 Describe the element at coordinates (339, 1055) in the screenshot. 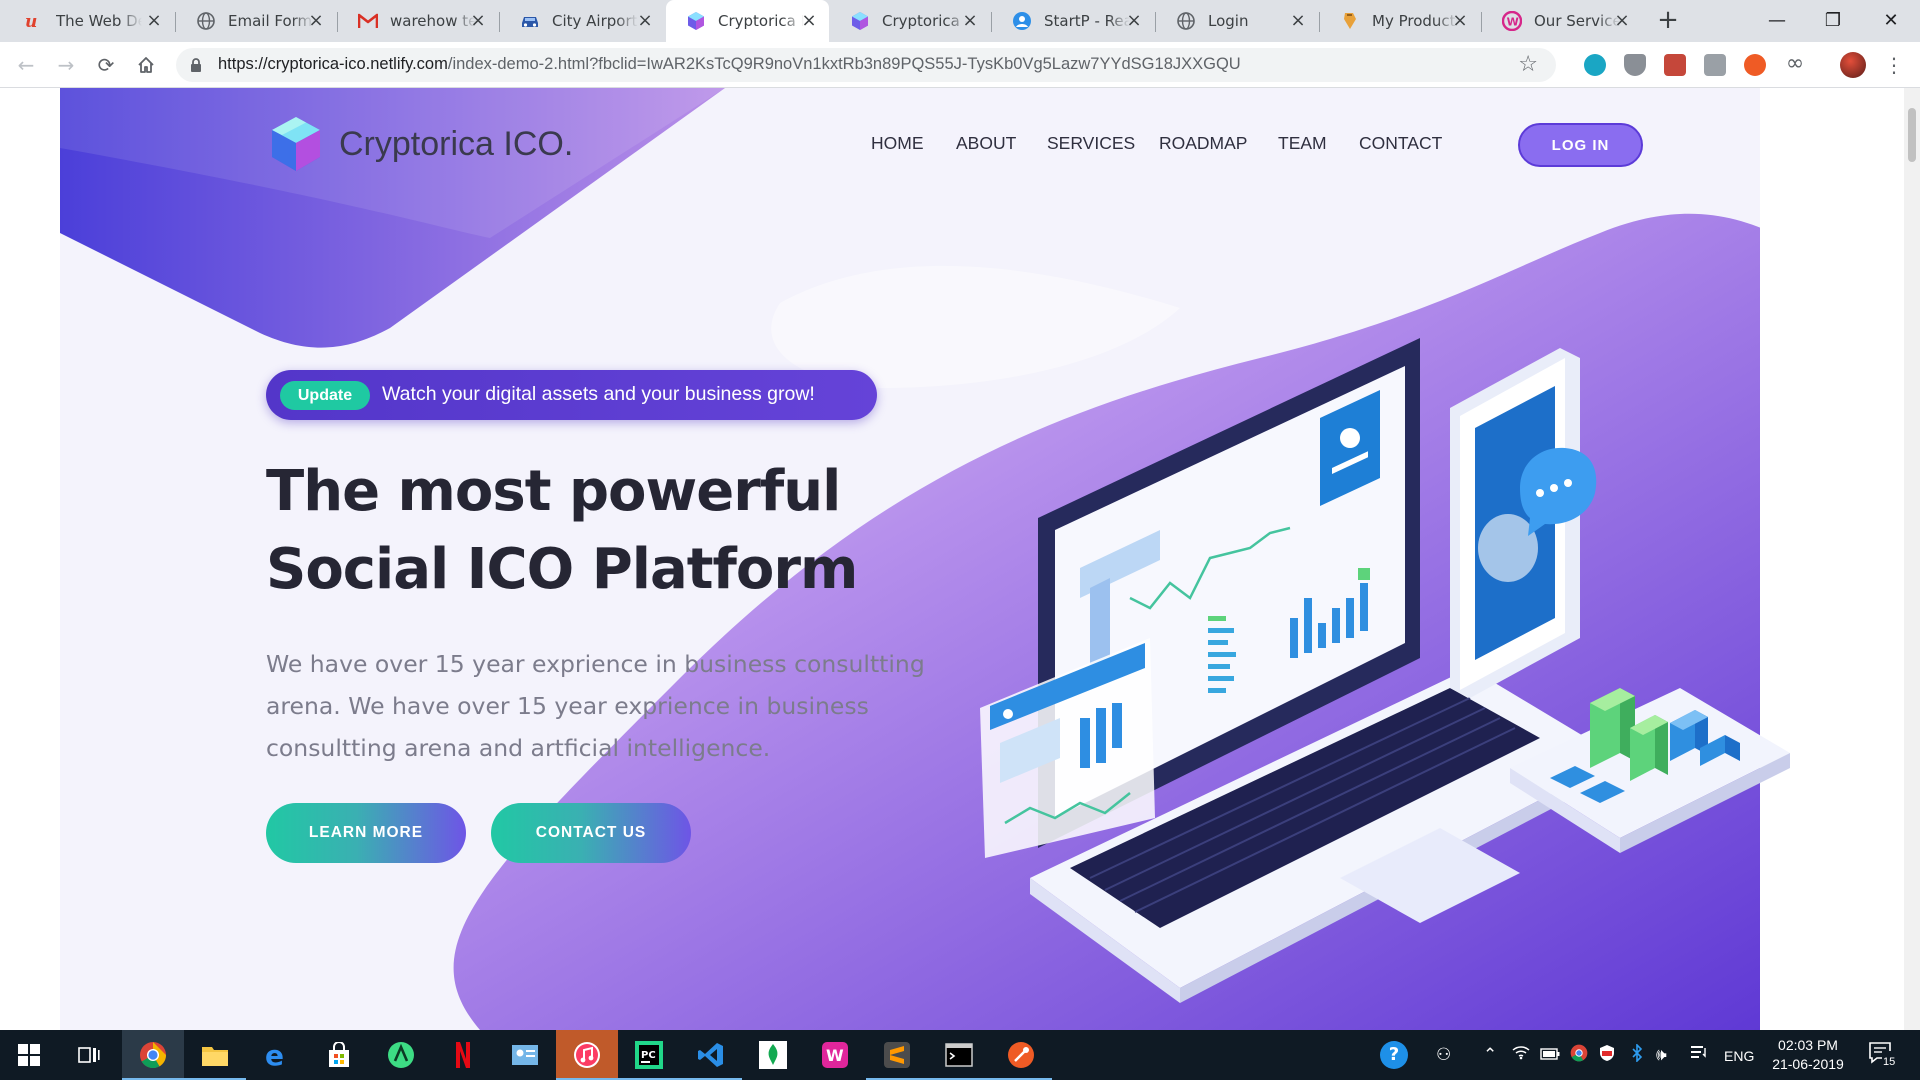

I see `store-icon` at that location.